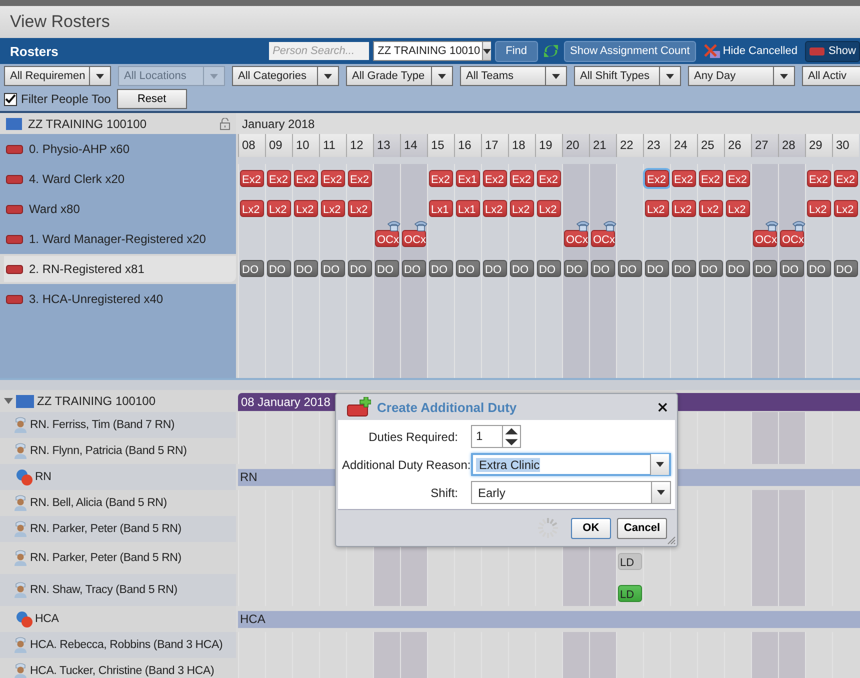 The width and height of the screenshot is (860, 678). Describe the element at coordinates (630, 51) in the screenshot. I see `assignment-count-button: Show Assignment Count` at that location.